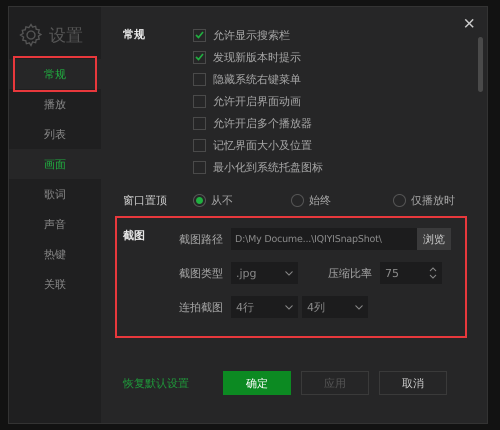  Describe the element at coordinates (257, 79) in the screenshot. I see `checkbox-label: 隐藏系统右键菜单` at that location.